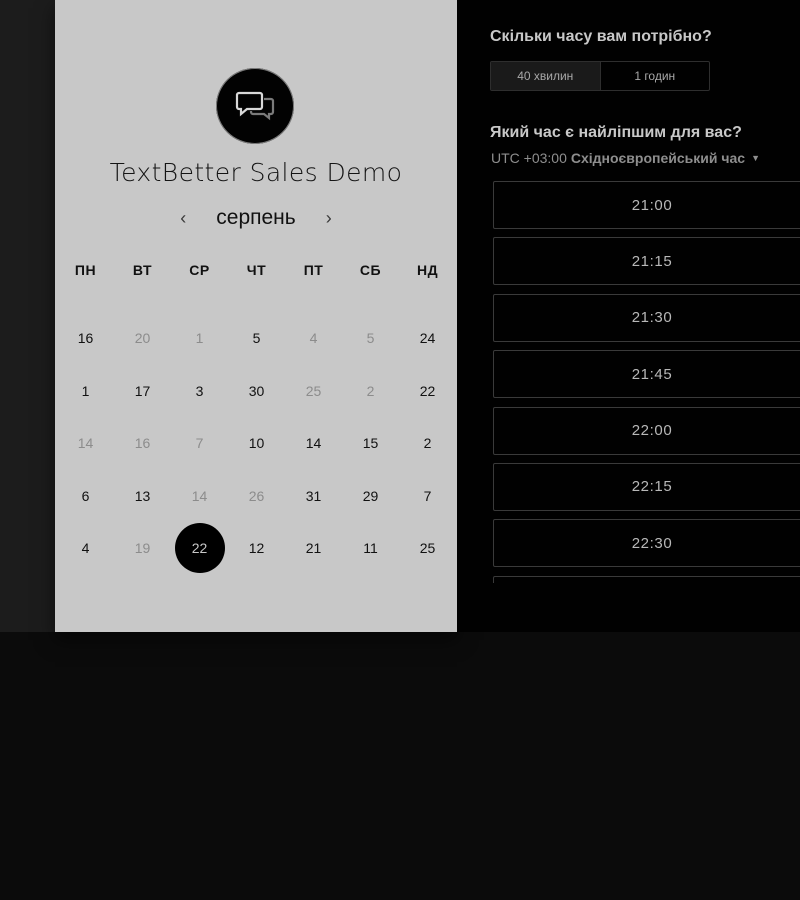  I want to click on calendar-day-number: 21, so click(313, 548).